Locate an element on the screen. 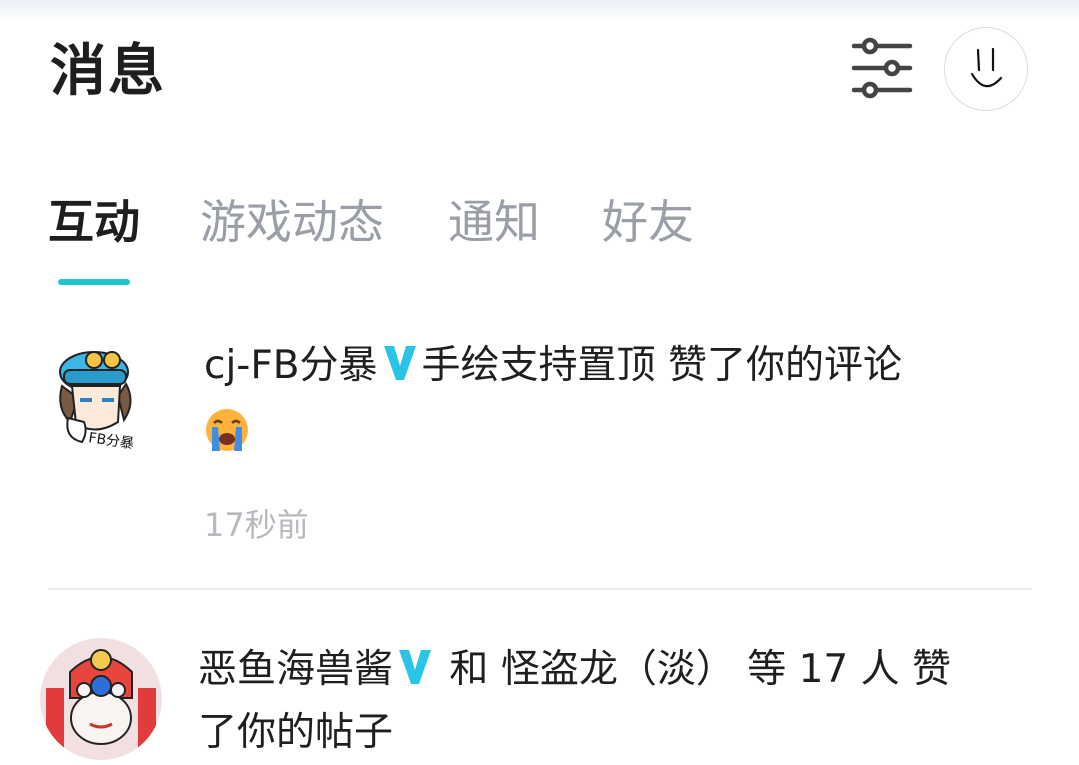 This screenshot has width=1079, height=765. filter-button is located at coordinates (882, 68).